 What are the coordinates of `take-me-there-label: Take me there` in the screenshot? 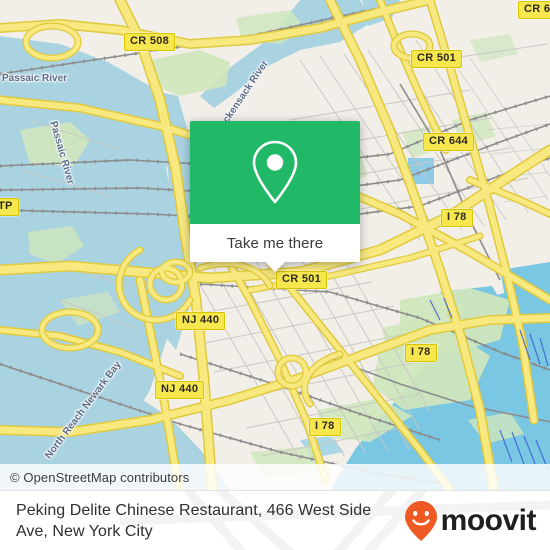 It's located at (275, 243).